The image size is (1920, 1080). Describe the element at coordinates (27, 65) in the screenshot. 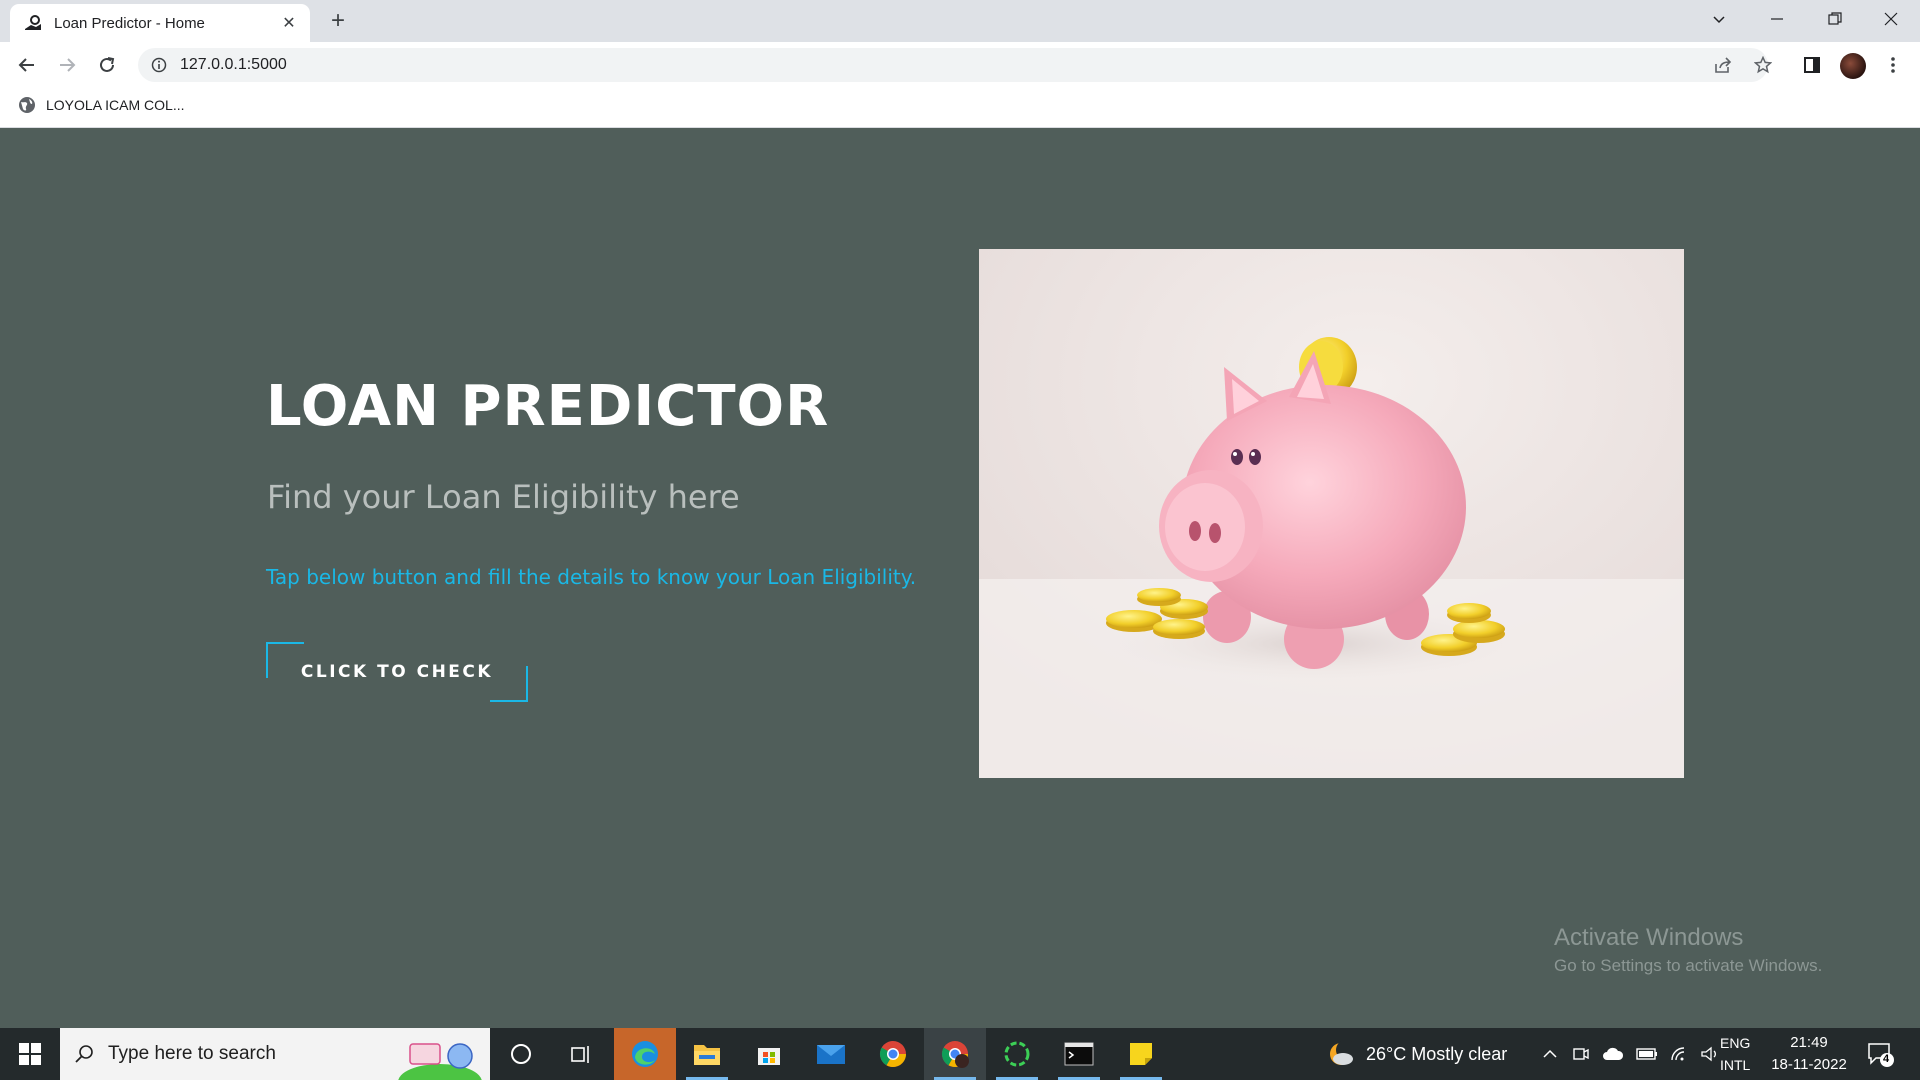

I see `back-icon` at that location.